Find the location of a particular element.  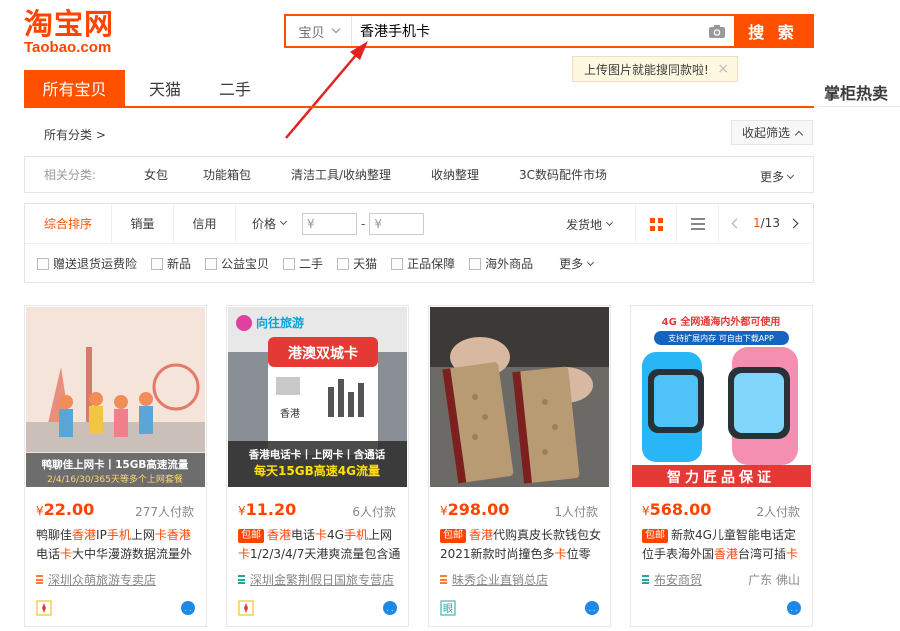

shop-link: 深圳金繁荆假日国旅专营店 is located at coordinates (316, 579).